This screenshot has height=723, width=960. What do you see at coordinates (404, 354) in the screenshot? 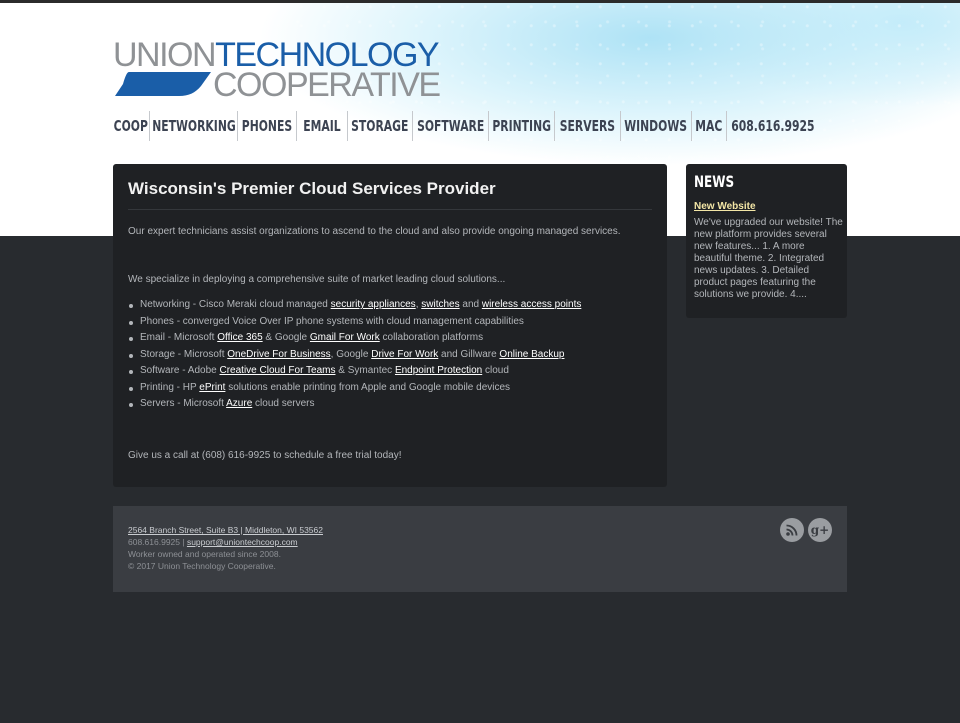
I see `link-drive-for-work: Drive For Work` at bounding box center [404, 354].